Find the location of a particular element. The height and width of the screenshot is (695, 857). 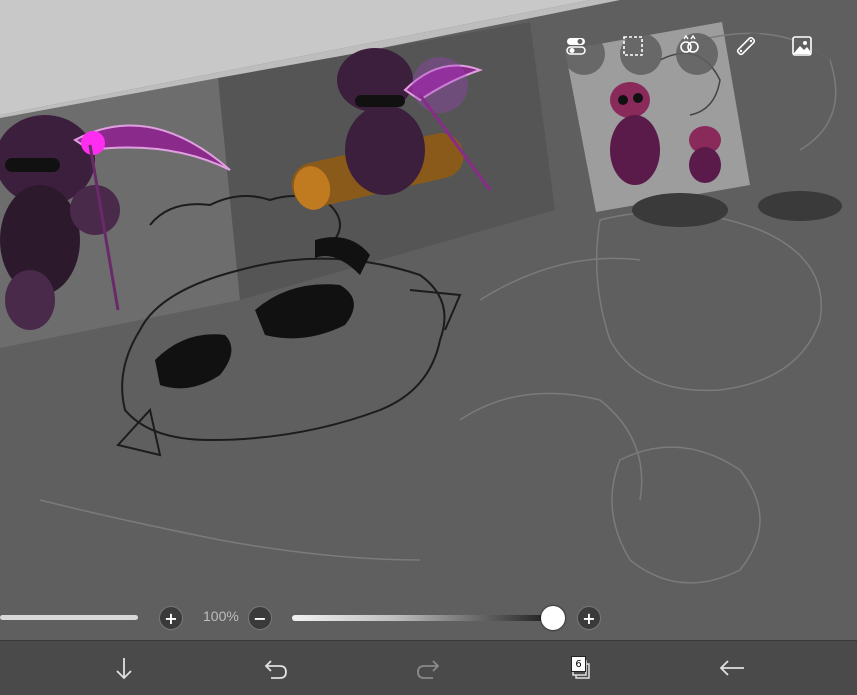

image-icon is located at coordinates (802, 46).